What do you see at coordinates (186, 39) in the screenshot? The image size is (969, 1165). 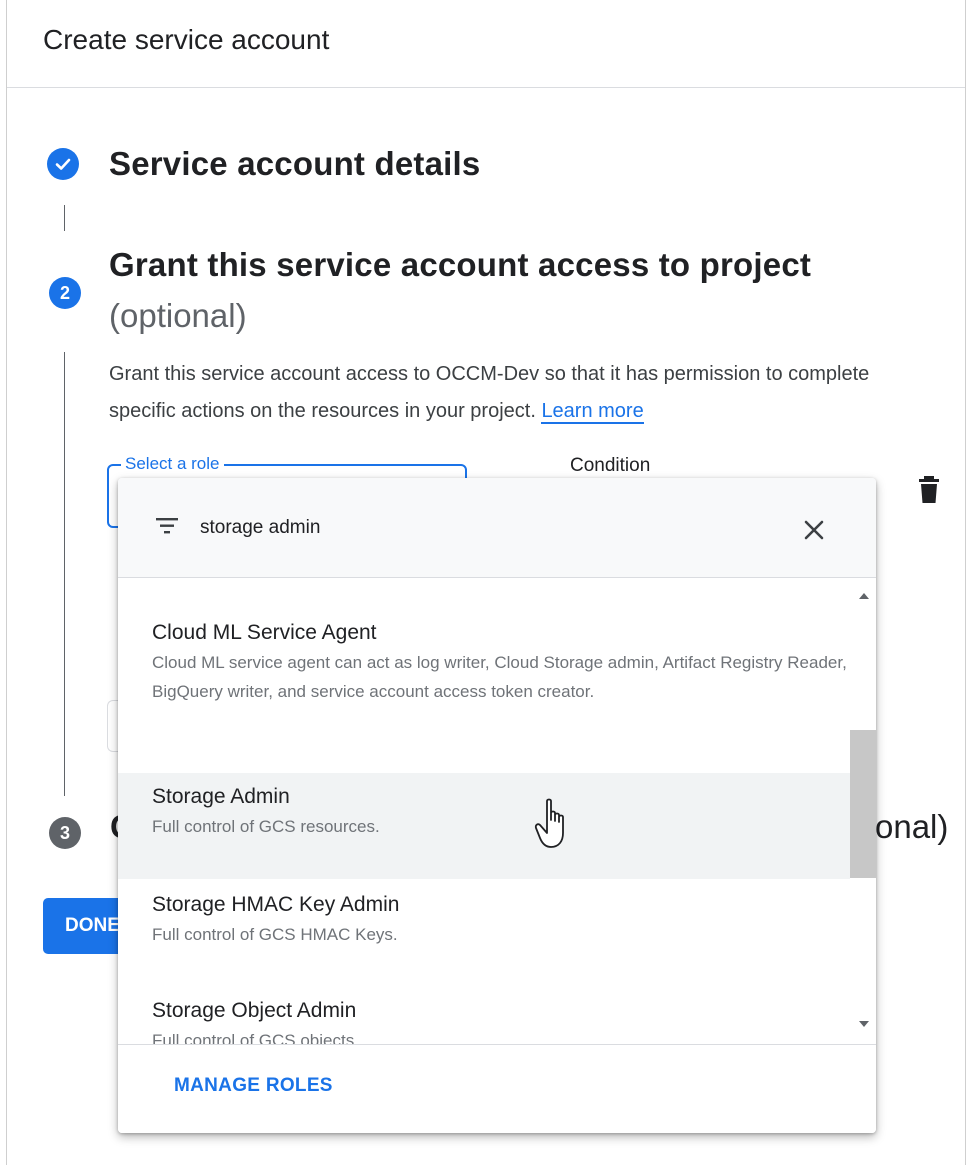 I see `page-title: Create service account` at bounding box center [186, 39].